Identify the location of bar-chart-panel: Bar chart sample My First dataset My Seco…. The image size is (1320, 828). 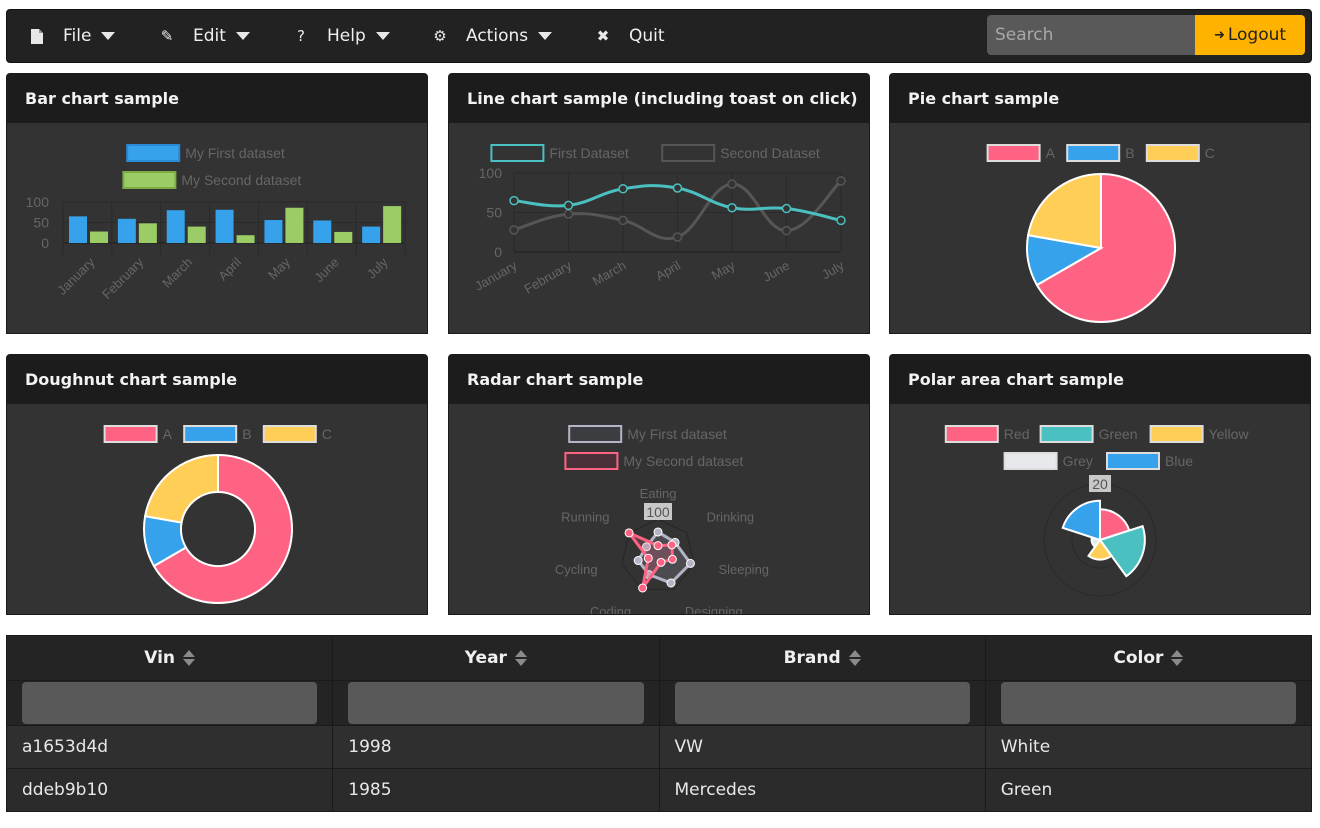
(217, 203).